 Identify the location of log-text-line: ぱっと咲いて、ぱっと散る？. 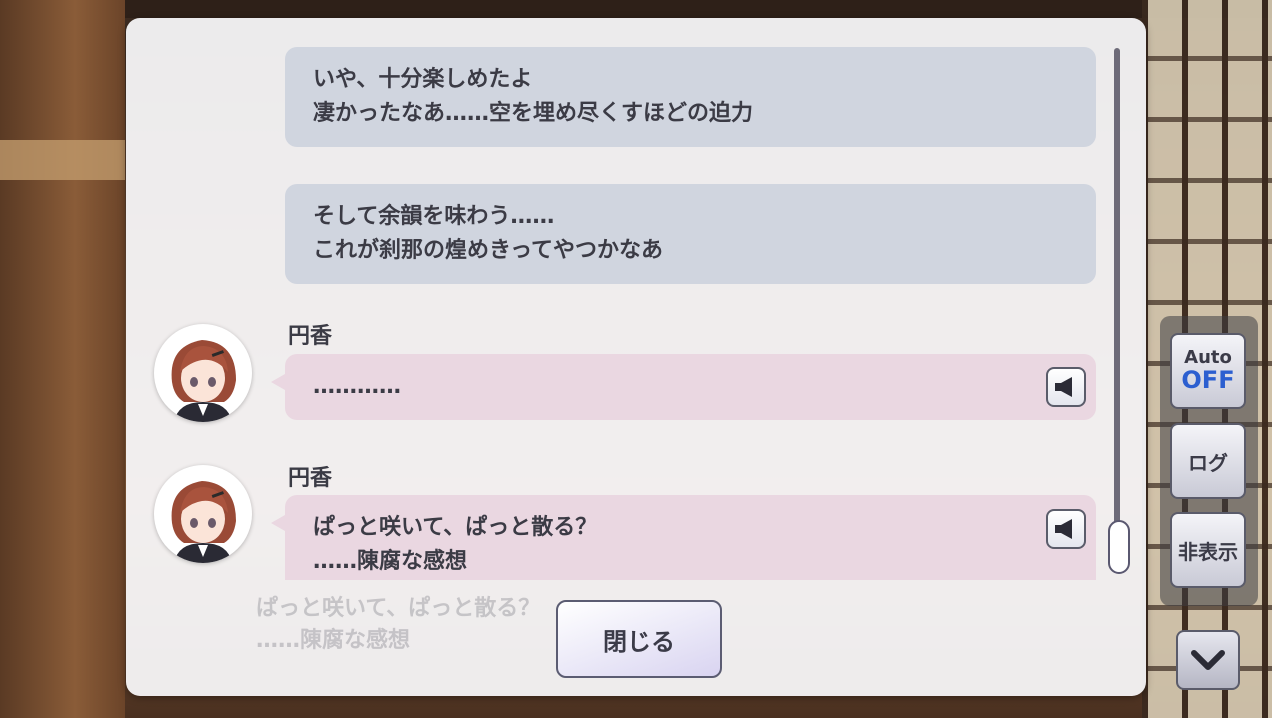
(455, 527).